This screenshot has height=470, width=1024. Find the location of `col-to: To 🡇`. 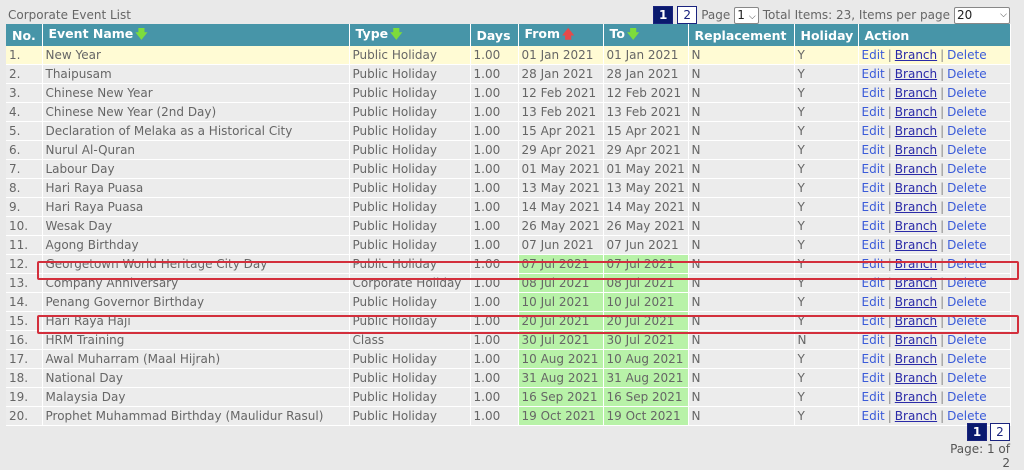

col-to: To 🡇 is located at coordinates (646, 35).